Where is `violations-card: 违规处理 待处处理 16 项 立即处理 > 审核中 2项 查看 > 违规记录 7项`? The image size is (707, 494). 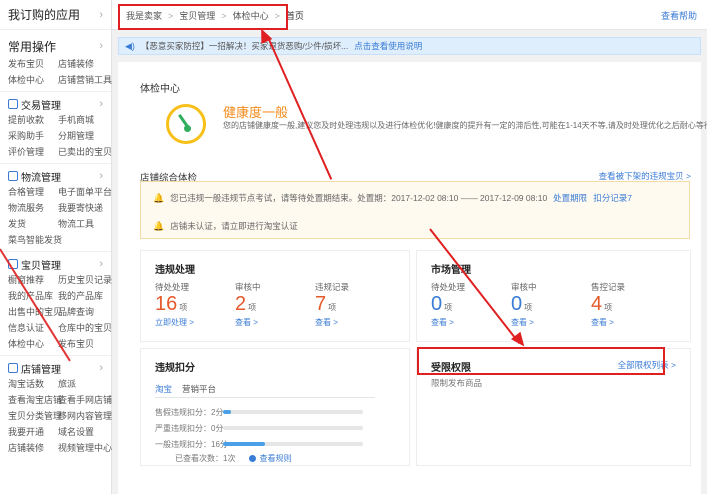 violations-card: 违规处理 待处处理 16 项 立即处理 > 审核中 2项 查看 > 违规记录 7项 is located at coordinates (275, 296).